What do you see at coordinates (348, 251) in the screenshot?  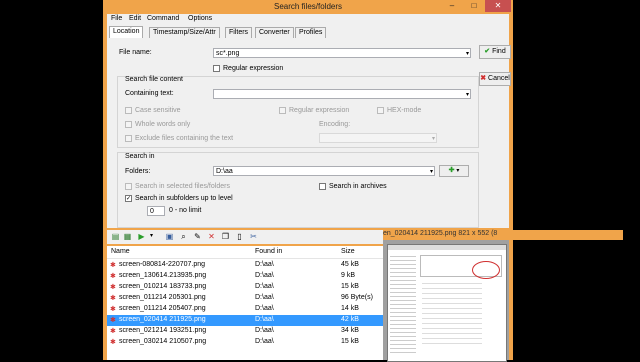 I see `column-size: Size` at bounding box center [348, 251].